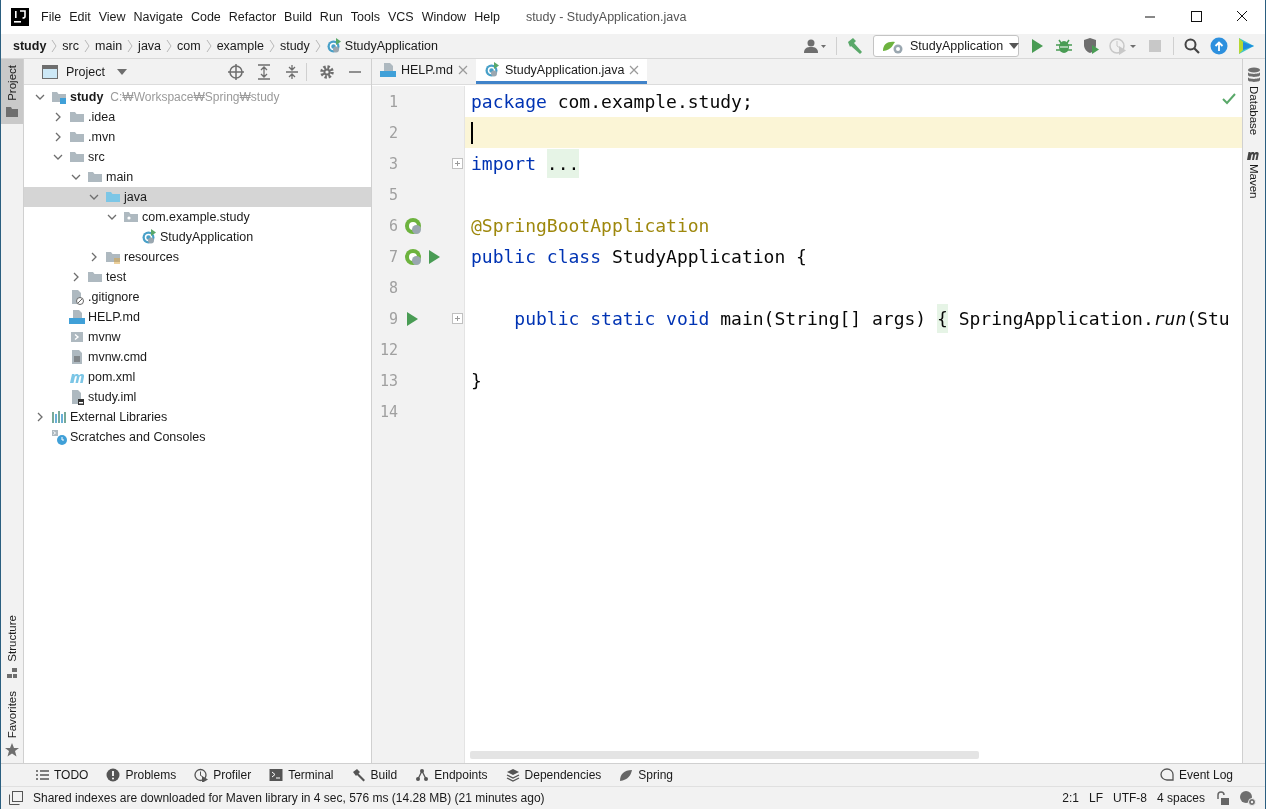 Image resolution: width=1266 pixels, height=809 pixels. I want to click on menu-item: Code, so click(205, 17).